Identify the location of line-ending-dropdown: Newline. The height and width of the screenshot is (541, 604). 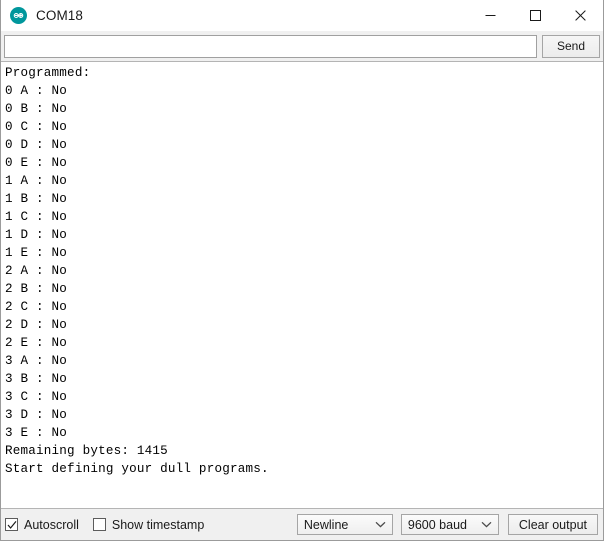
(344, 524).